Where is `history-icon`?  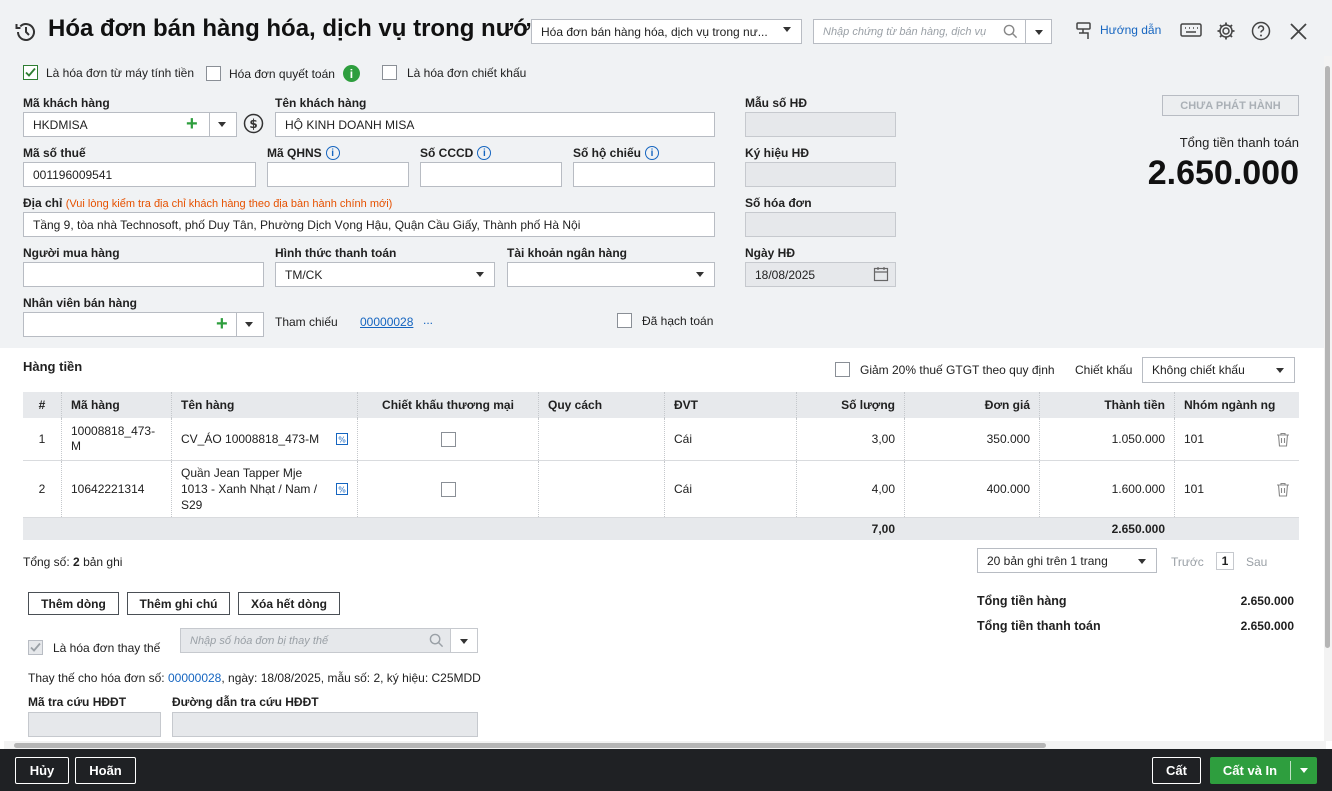
history-icon is located at coordinates (26, 32).